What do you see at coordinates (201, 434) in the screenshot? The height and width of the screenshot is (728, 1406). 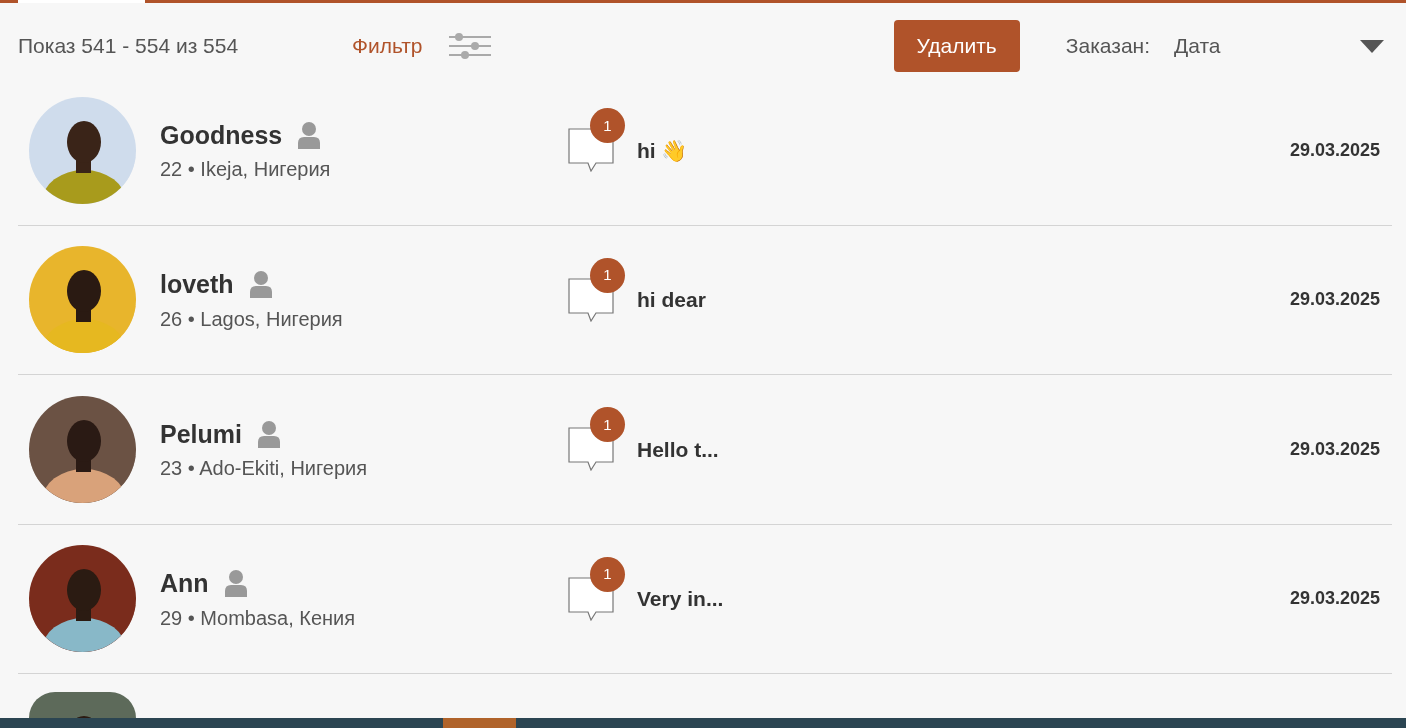 I see `user-name: Pelumi` at bounding box center [201, 434].